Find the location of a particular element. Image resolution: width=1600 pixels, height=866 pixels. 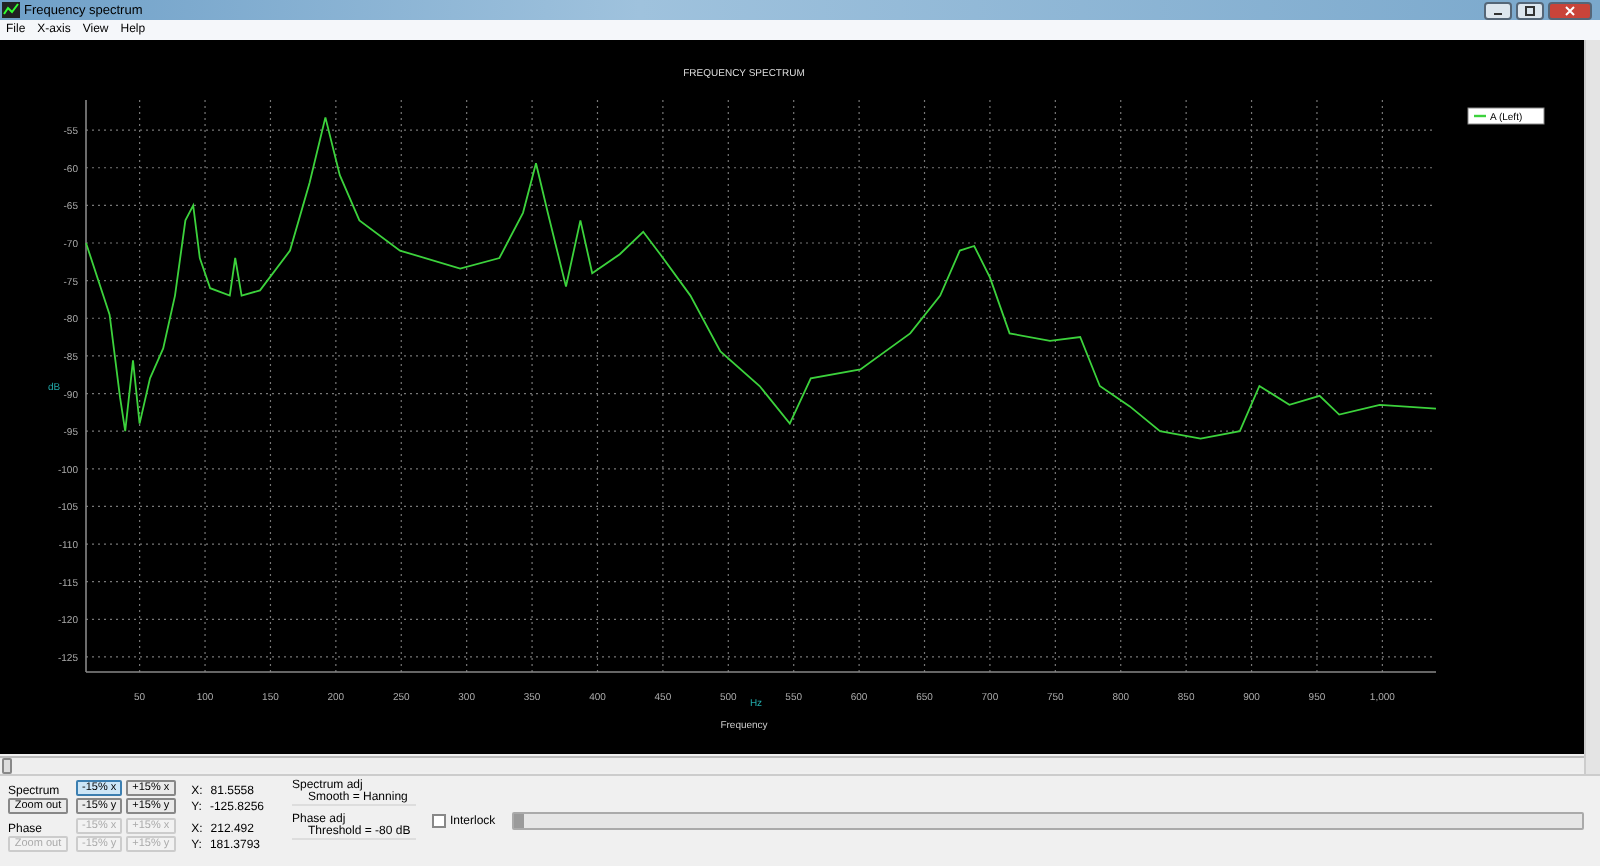

maximize-button is located at coordinates (1530, 10).